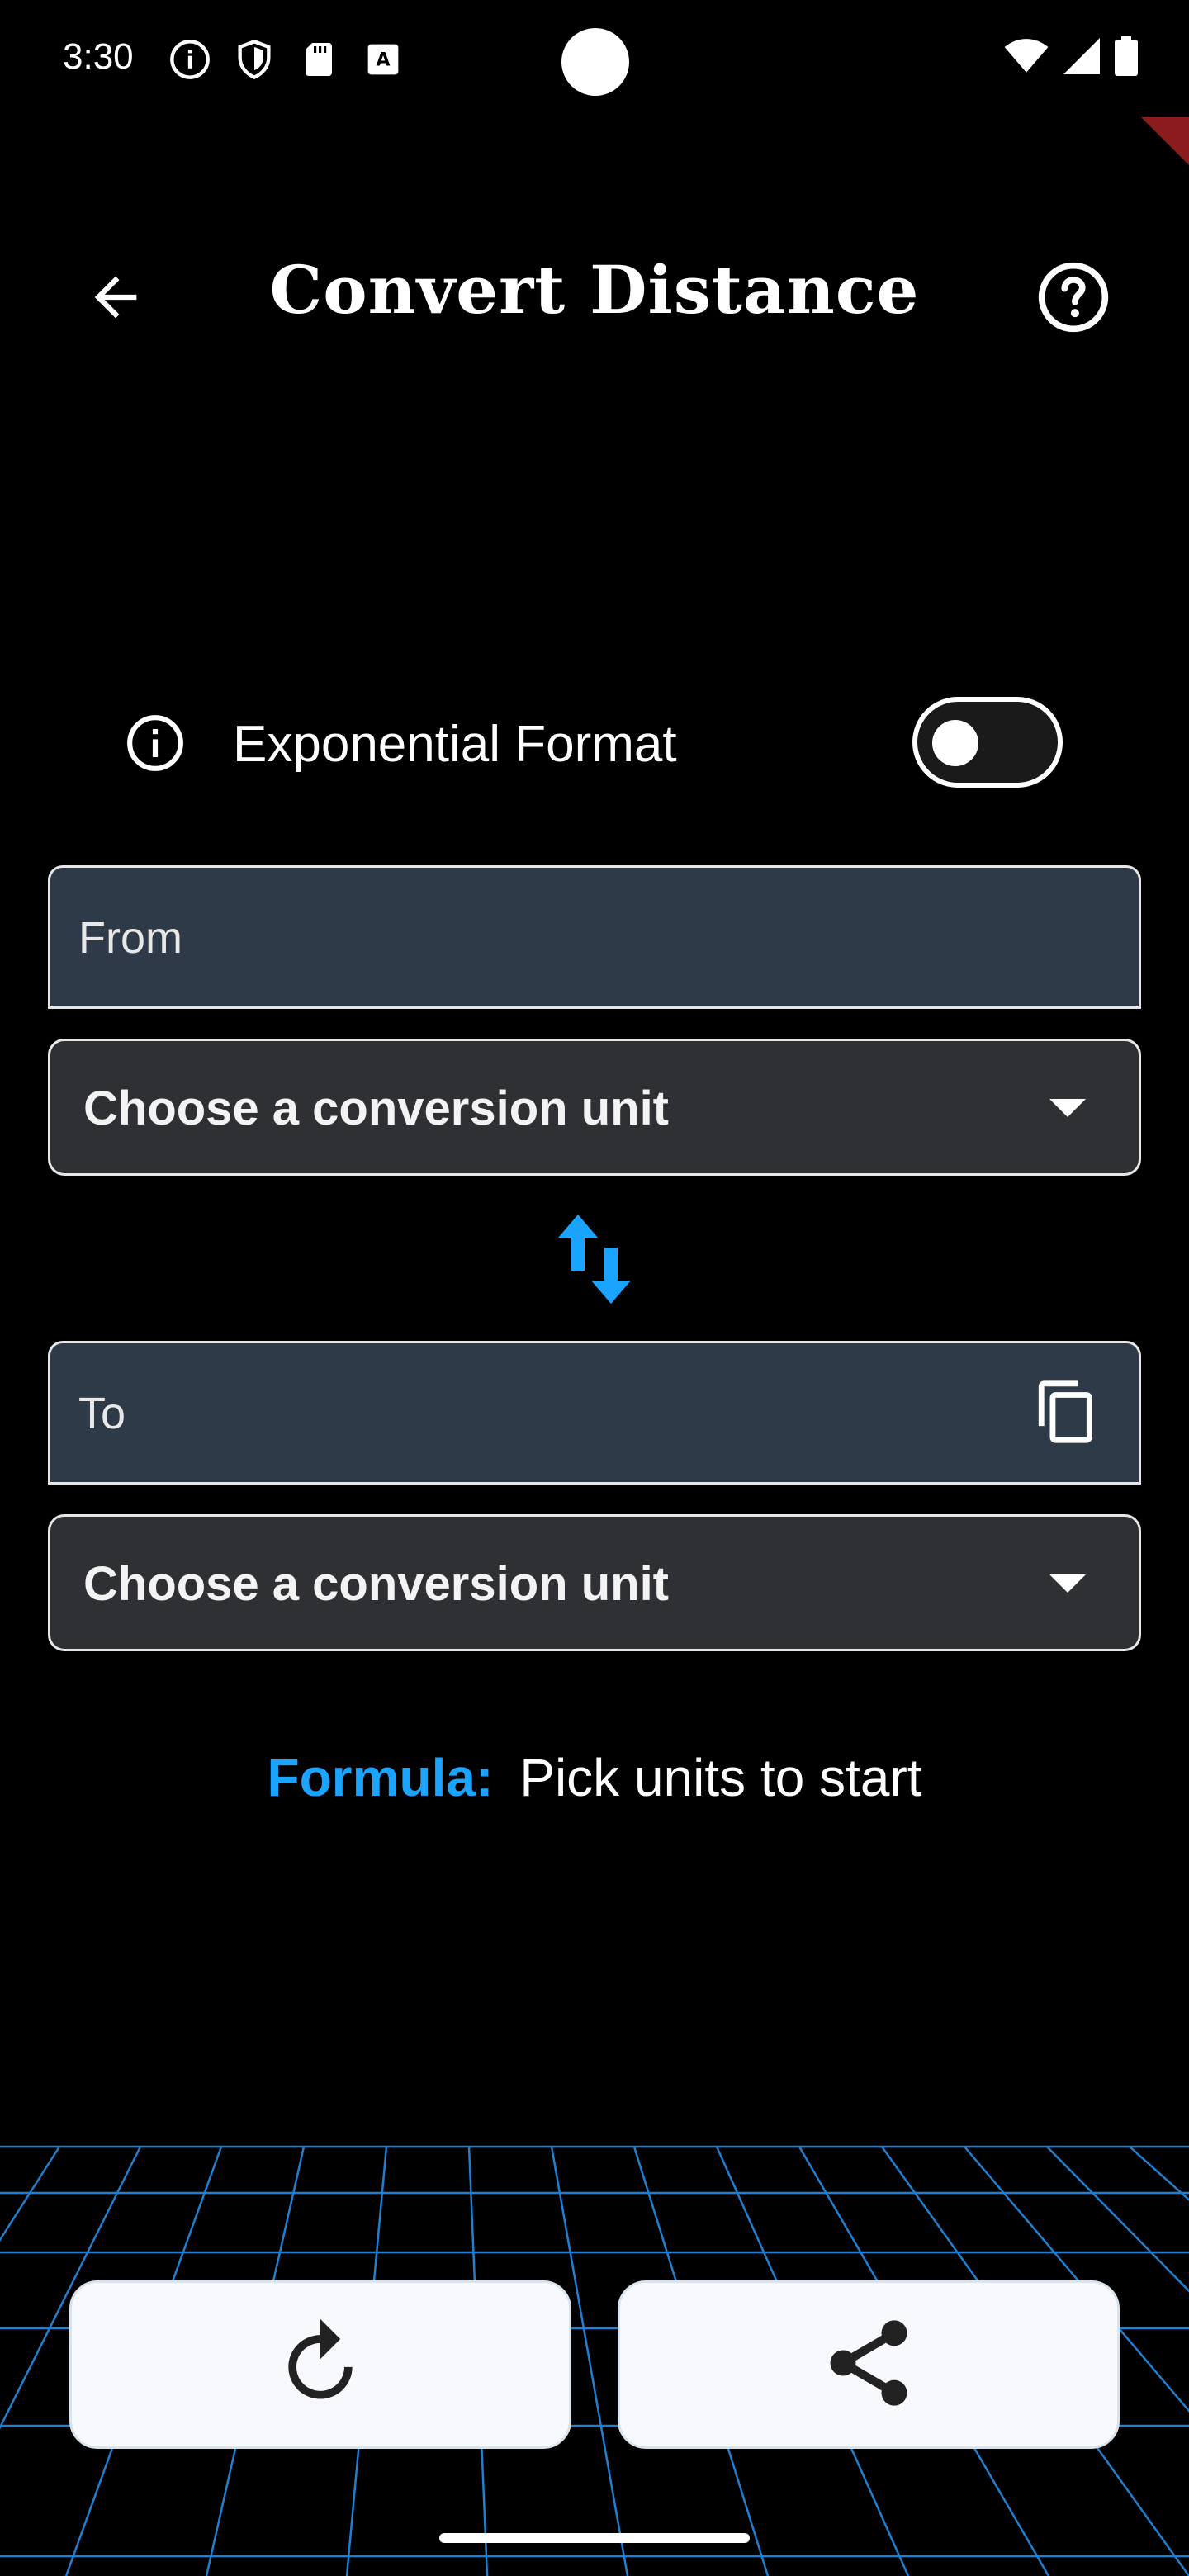  What do you see at coordinates (130, 938) in the screenshot?
I see `from-placeholder: From` at bounding box center [130, 938].